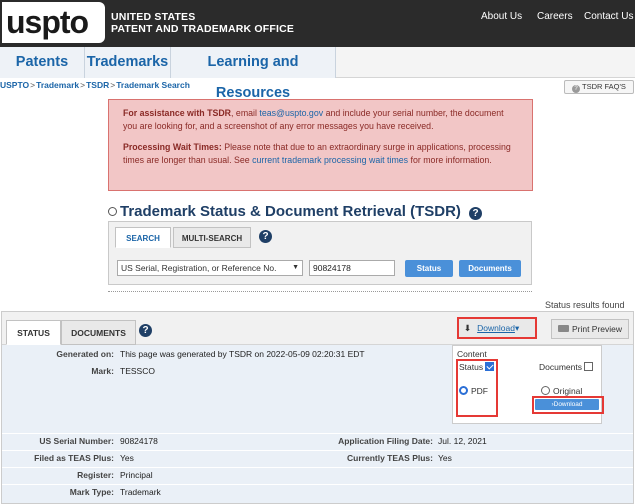 This screenshot has height=504, width=635. What do you see at coordinates (450, 160) in the screenshot?
I see `notice-text: for more information.` at bounding box center [450, 160].